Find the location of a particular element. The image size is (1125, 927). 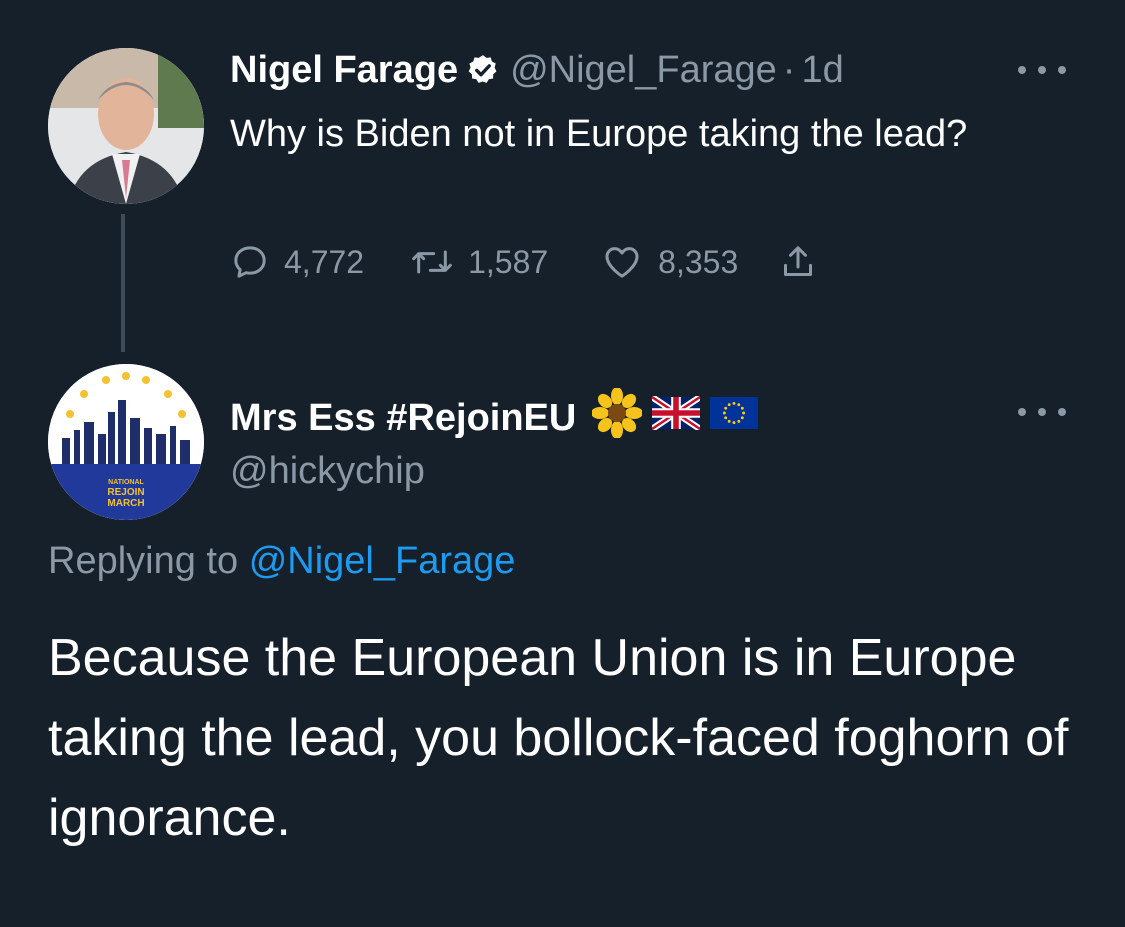

more-icon is located at coordinates (1042, 70).